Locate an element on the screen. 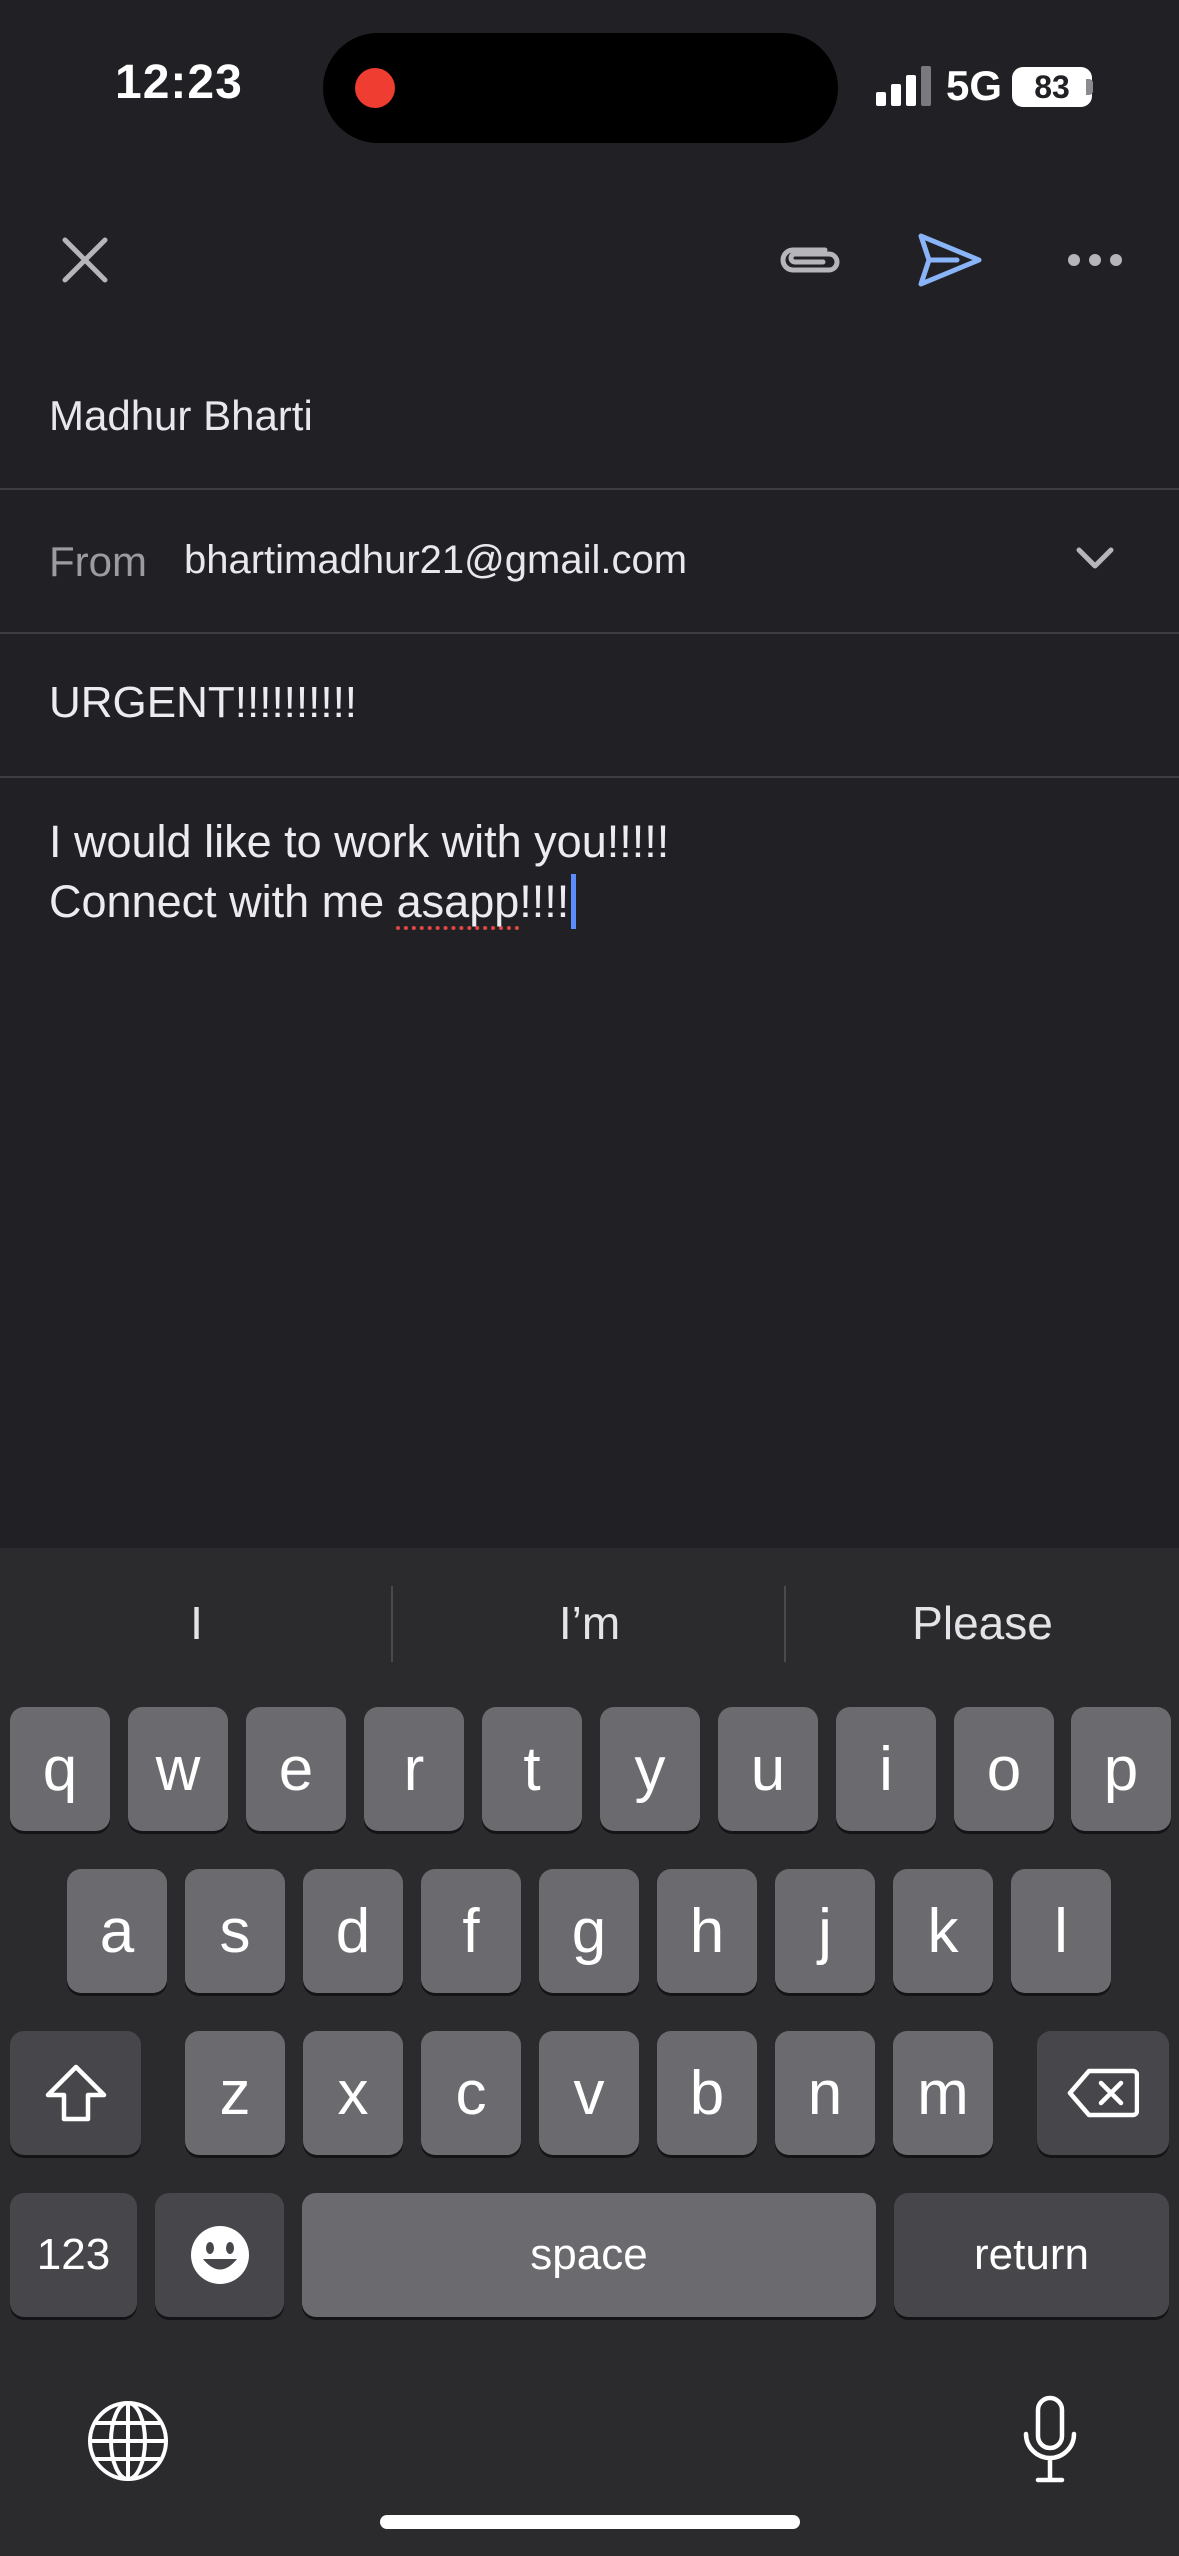 Image resolution: width=1179 pixels, height=2556 pixels. dictation-button is located at coordinates (1050, 2440).